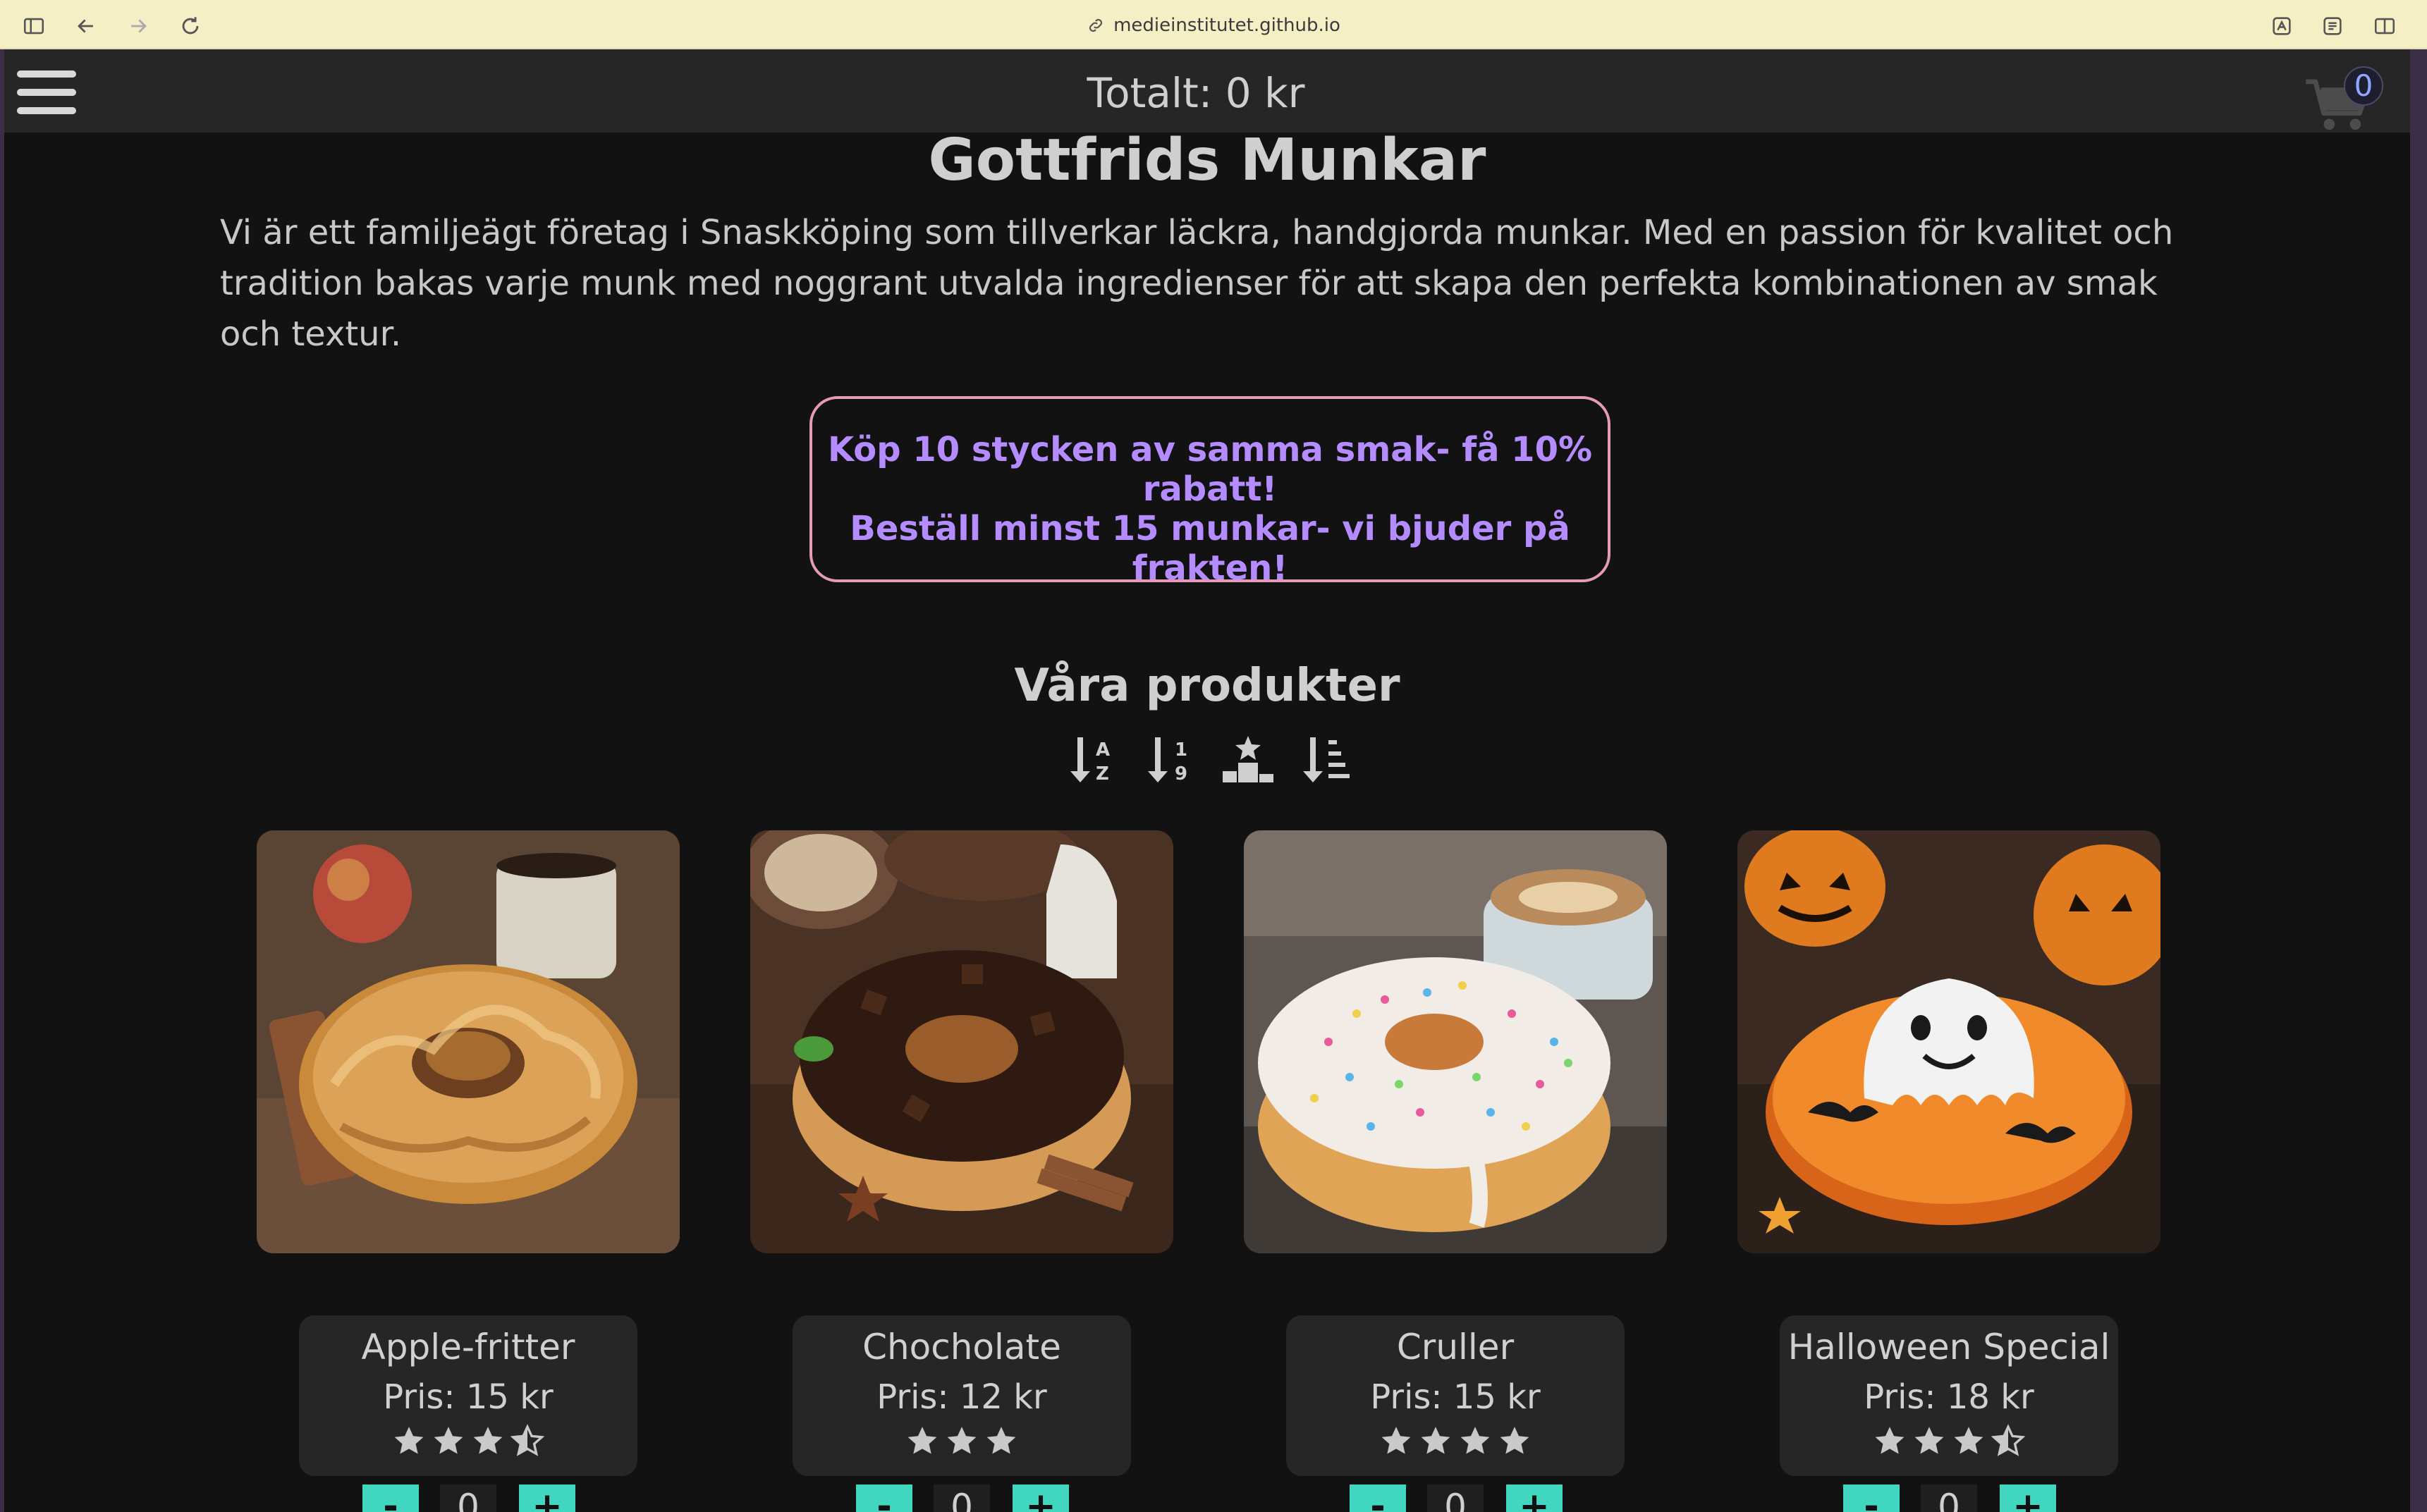  I want to click on address-bar: medieinstitutet.github.io, so click(1213, 25).